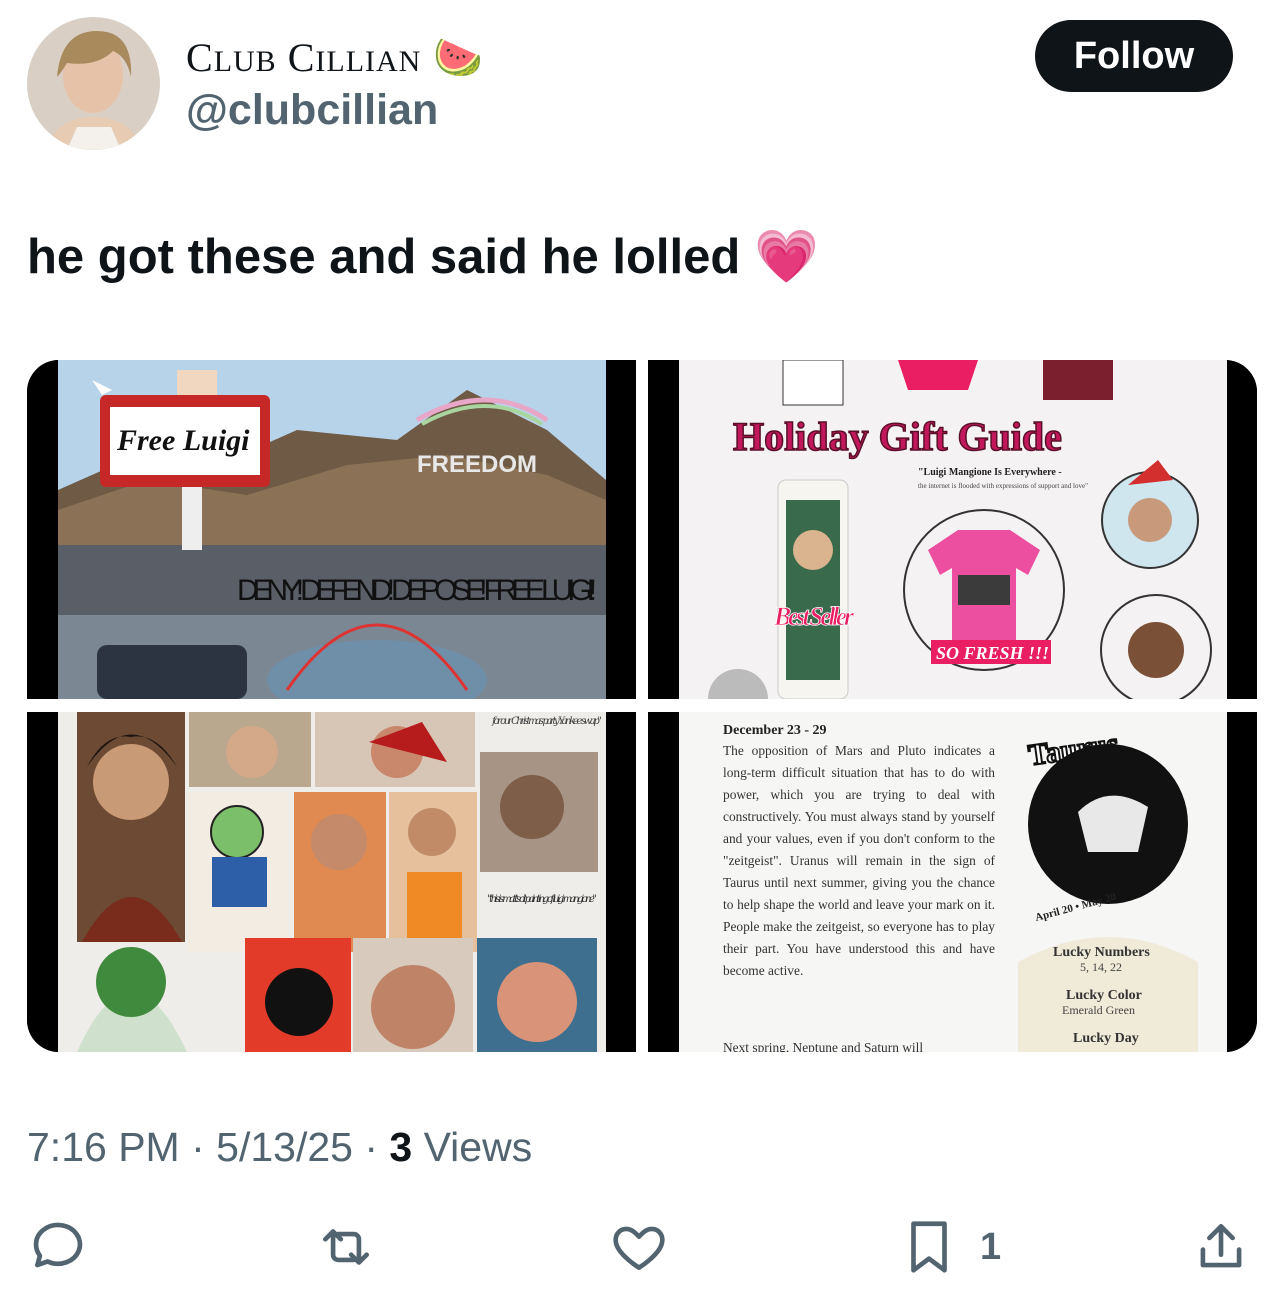 The image size is (1284, 1304). I want to click on reply-icon, so click(58, 1245).